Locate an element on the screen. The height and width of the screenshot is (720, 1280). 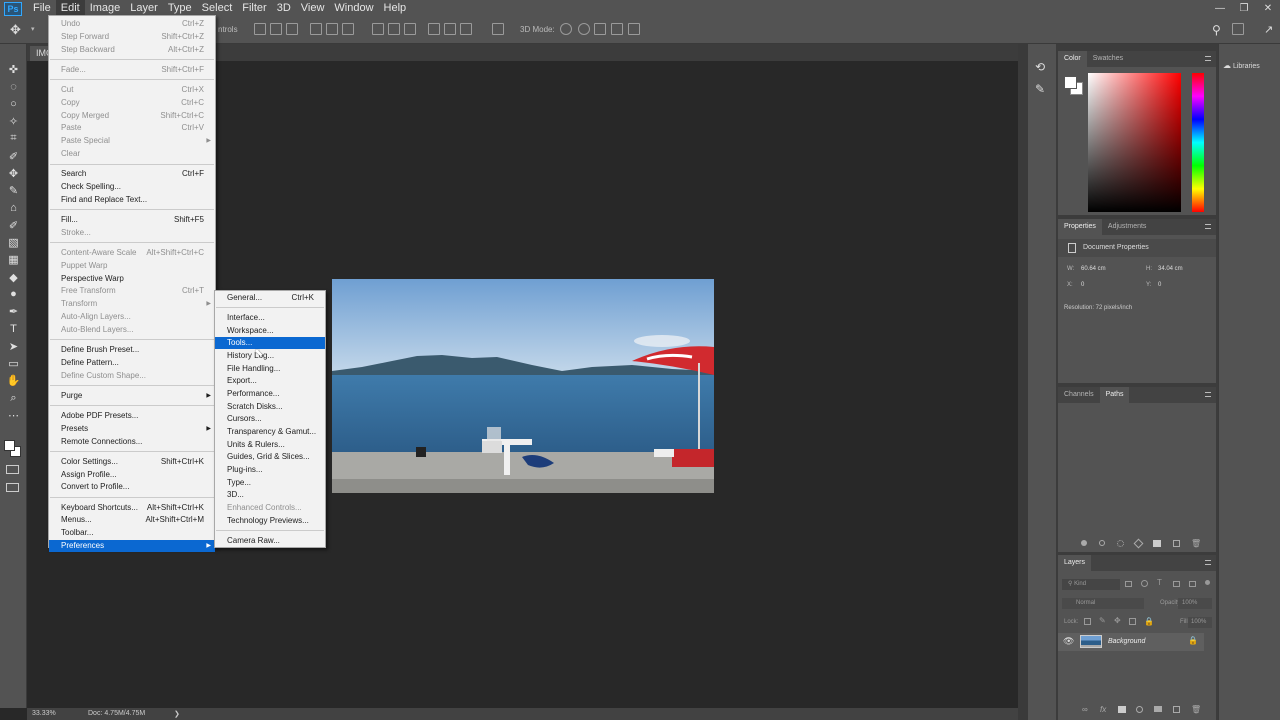
menu-filter: Filter is located at coordinates (254, 8).